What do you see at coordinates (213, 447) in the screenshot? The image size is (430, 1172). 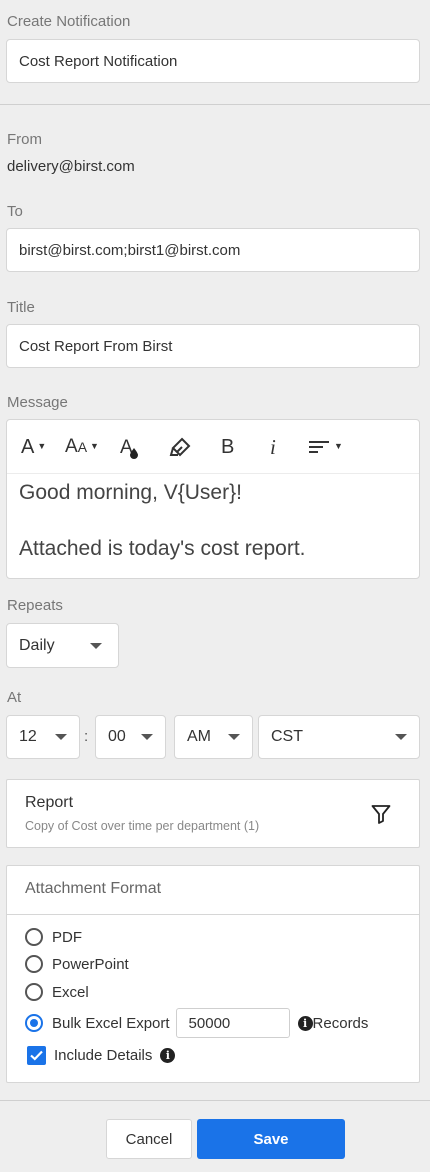 I see `editor-toolbar: A ▼ AA ▼ A B i ▼` at bounding box center [213, 447].